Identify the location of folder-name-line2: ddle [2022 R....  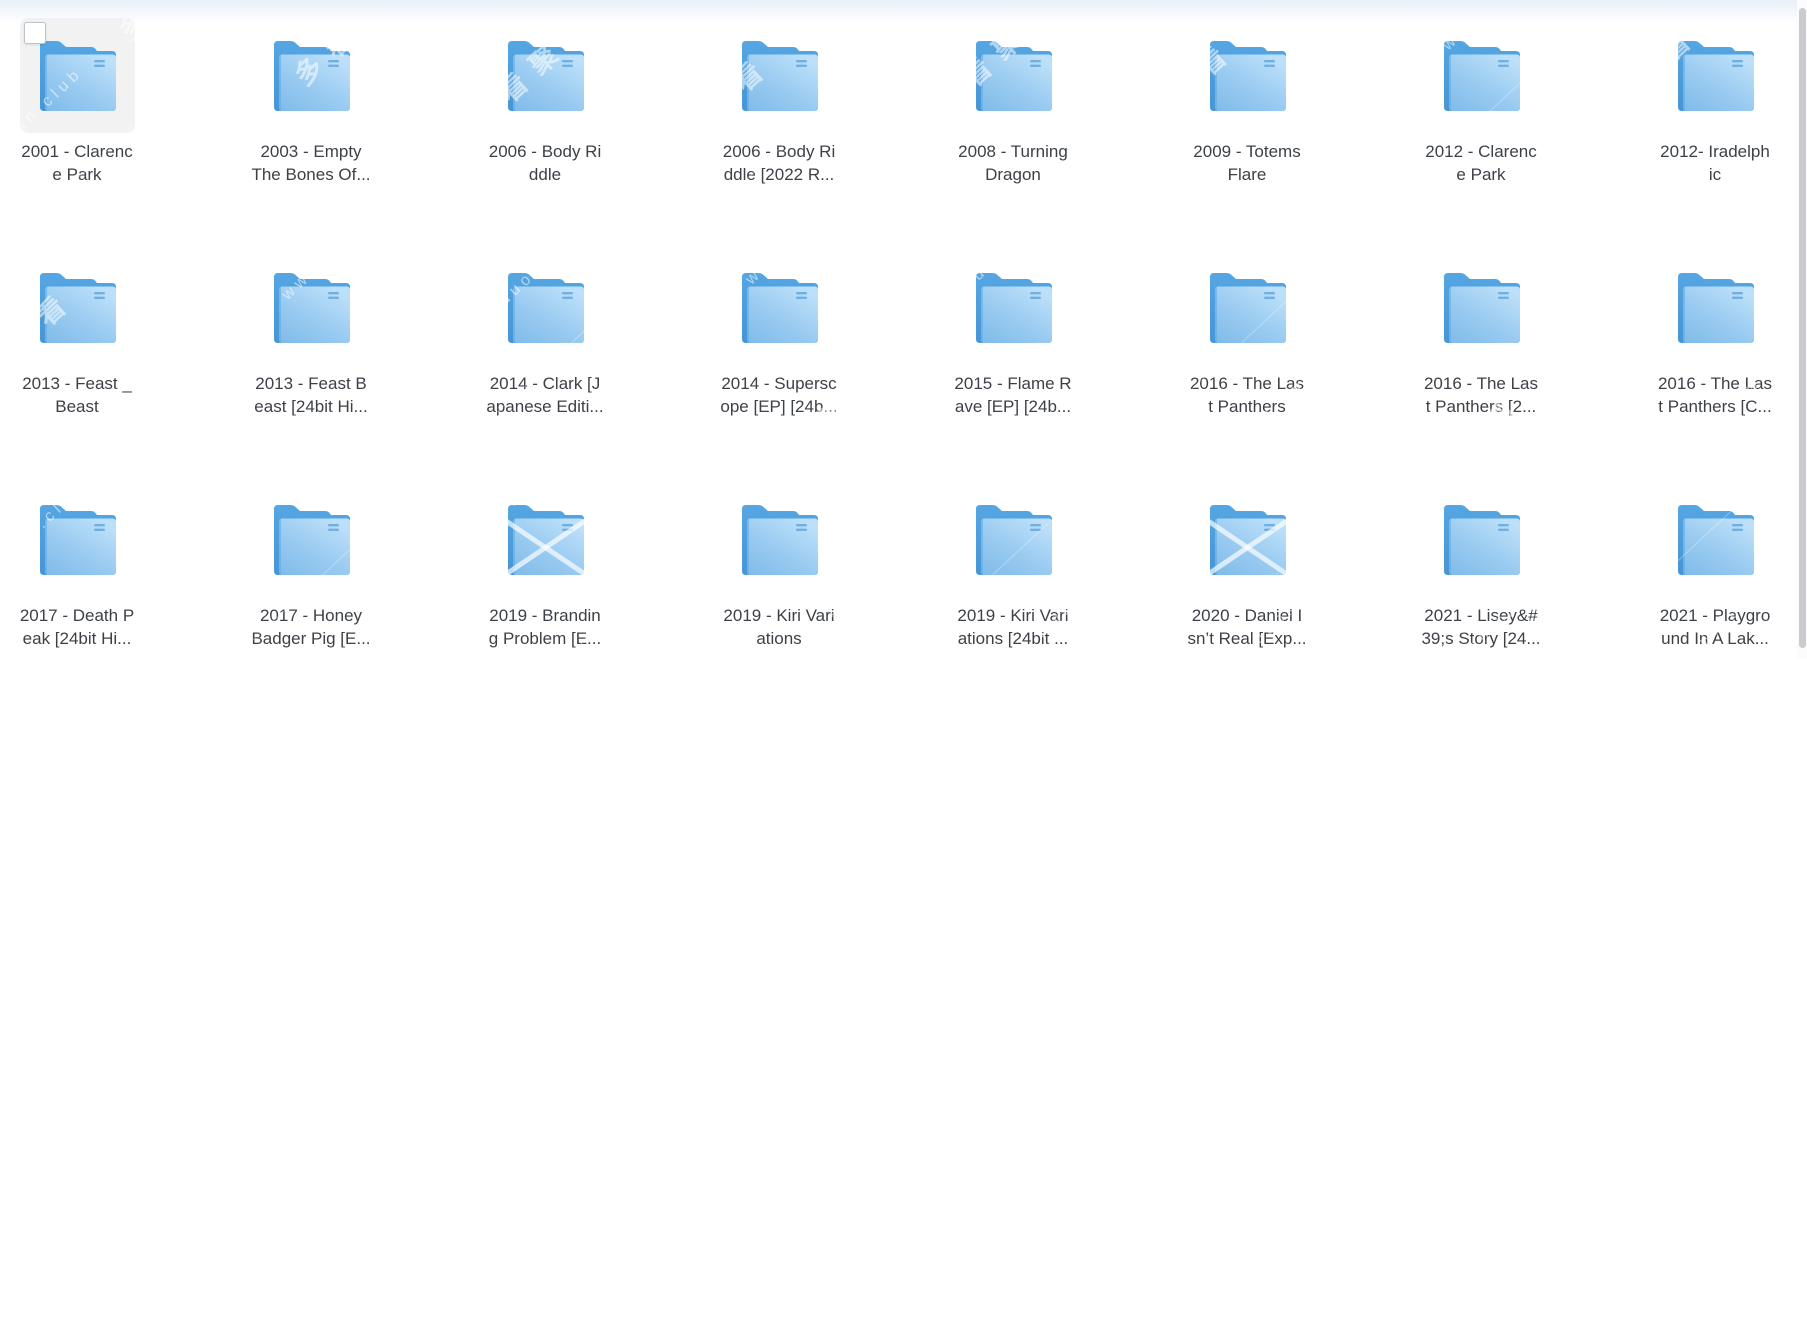
(779, 174).